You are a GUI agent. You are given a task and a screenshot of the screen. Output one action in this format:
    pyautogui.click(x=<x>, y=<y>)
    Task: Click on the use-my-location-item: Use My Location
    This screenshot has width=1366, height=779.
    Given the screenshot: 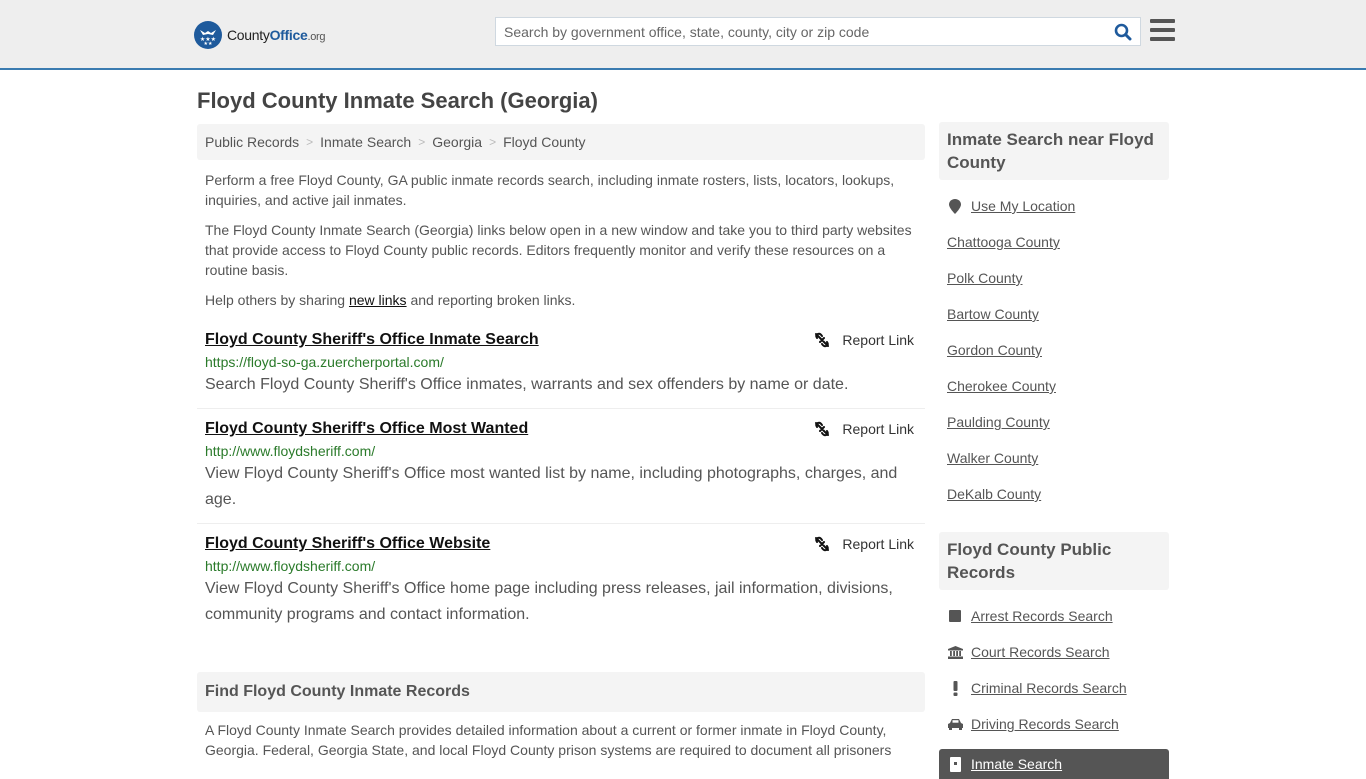 What is the action you would take?
    pyautogui.click(x=1058, y=206)
    